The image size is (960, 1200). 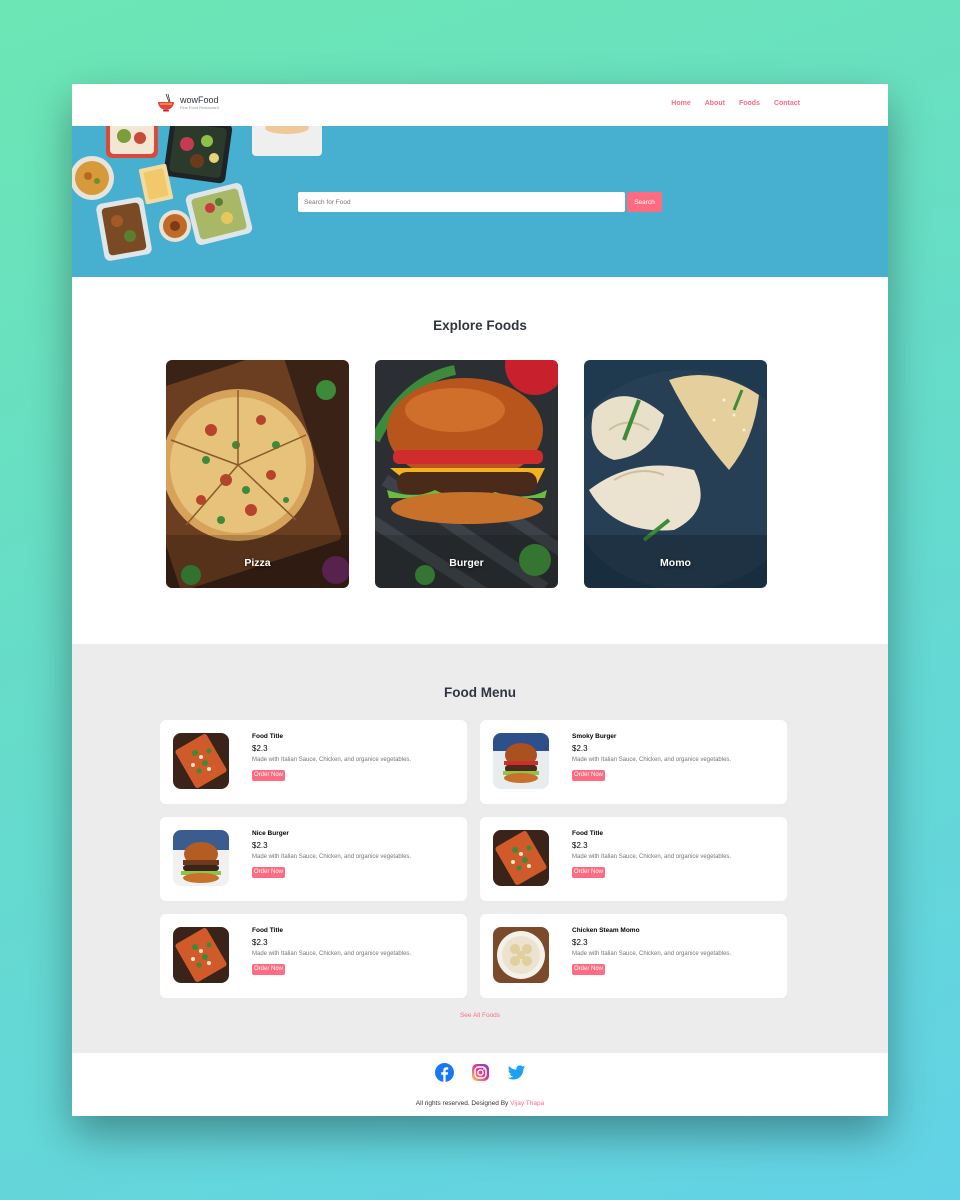 I want to click on search-input, so click(x=461, y=202).